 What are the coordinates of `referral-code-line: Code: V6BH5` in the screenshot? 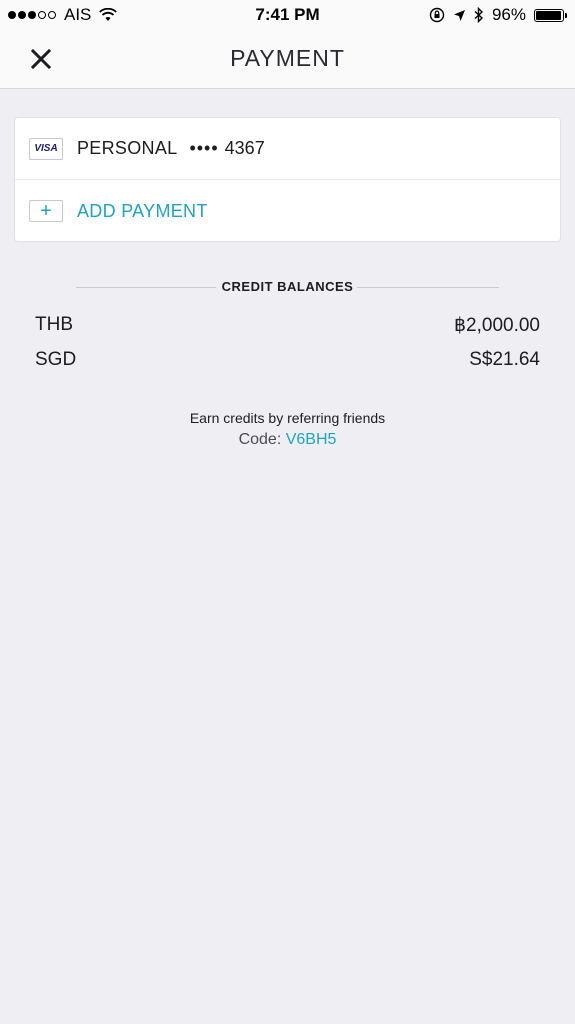 It's located at (287, 440).